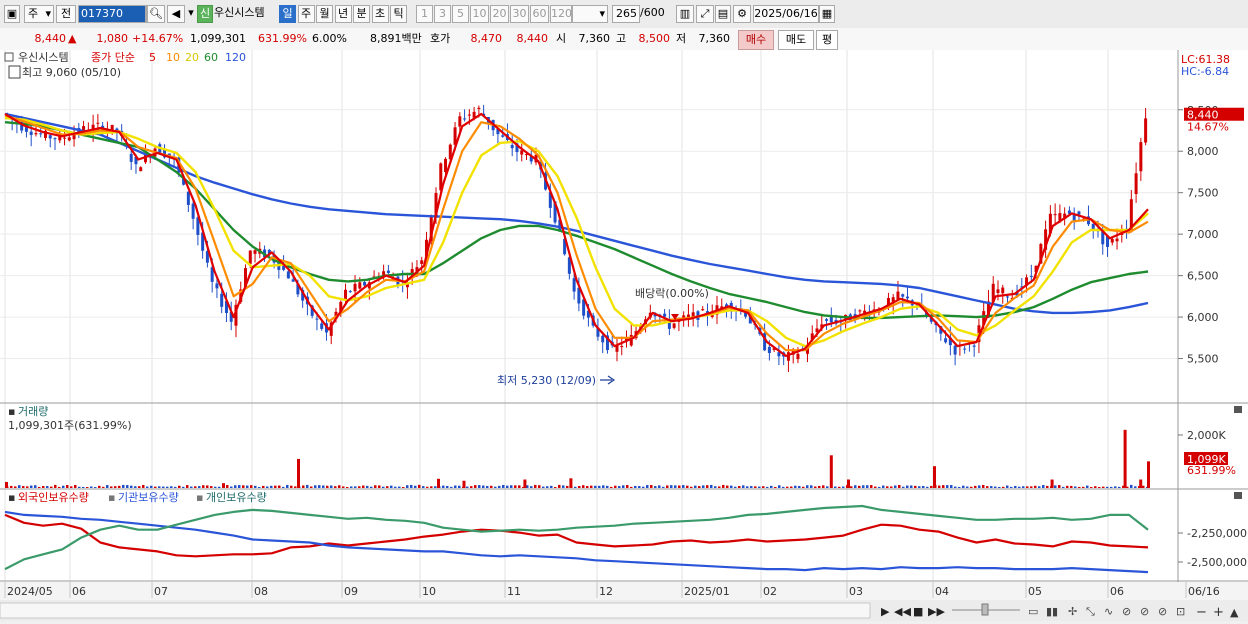 The width and height of the screenshot is (1248, 624). Describe the element at coordinates (1238, 409) in the screenshot. I see `volume-panel-close-icon` at that location.